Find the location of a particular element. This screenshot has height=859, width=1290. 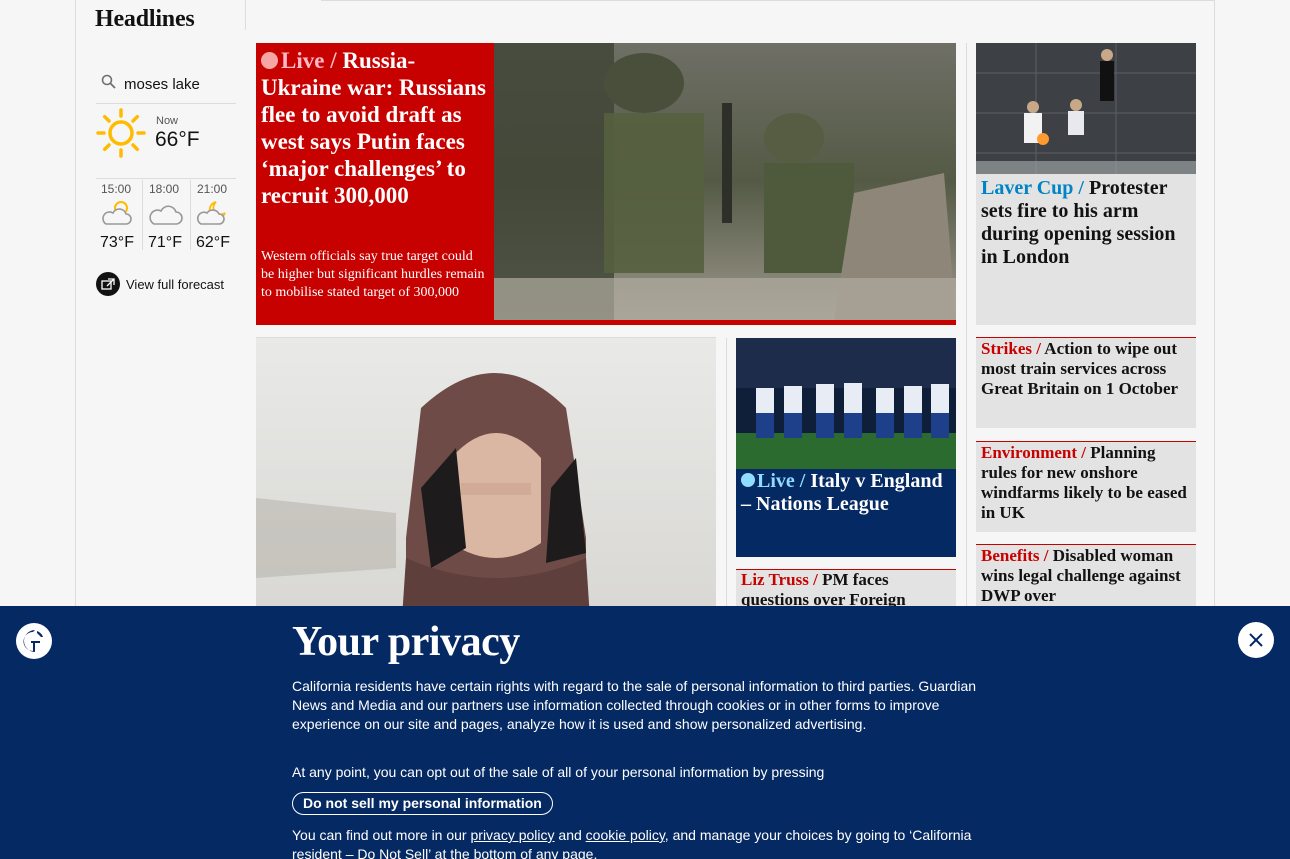

cookie-policy-link: cookie policy is located at coordinates (625, 835).